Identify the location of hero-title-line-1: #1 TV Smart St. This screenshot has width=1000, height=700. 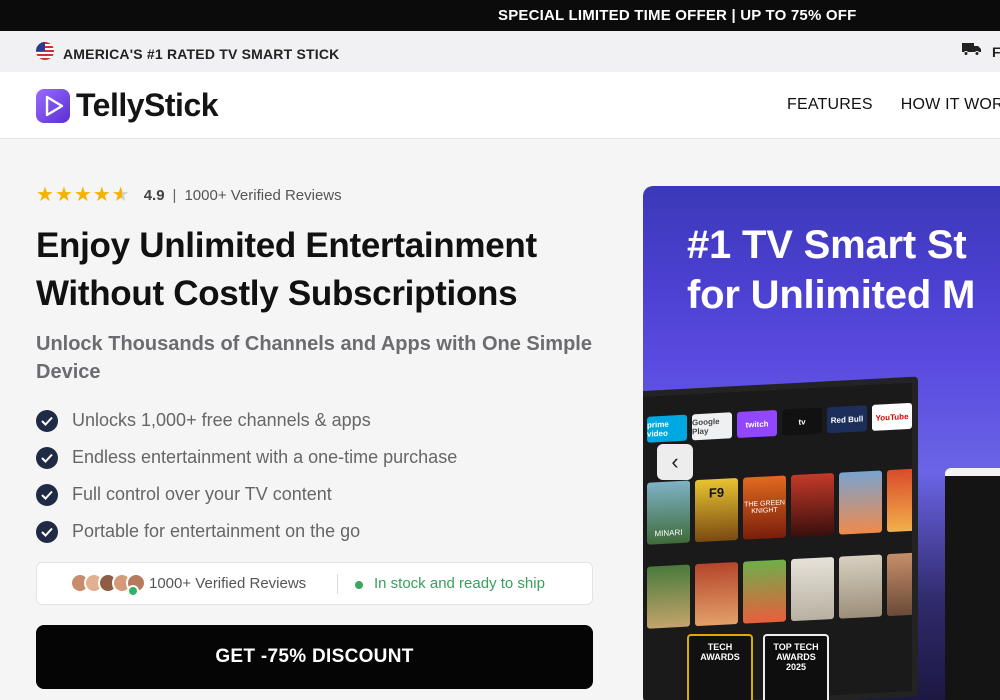
(827, 245).